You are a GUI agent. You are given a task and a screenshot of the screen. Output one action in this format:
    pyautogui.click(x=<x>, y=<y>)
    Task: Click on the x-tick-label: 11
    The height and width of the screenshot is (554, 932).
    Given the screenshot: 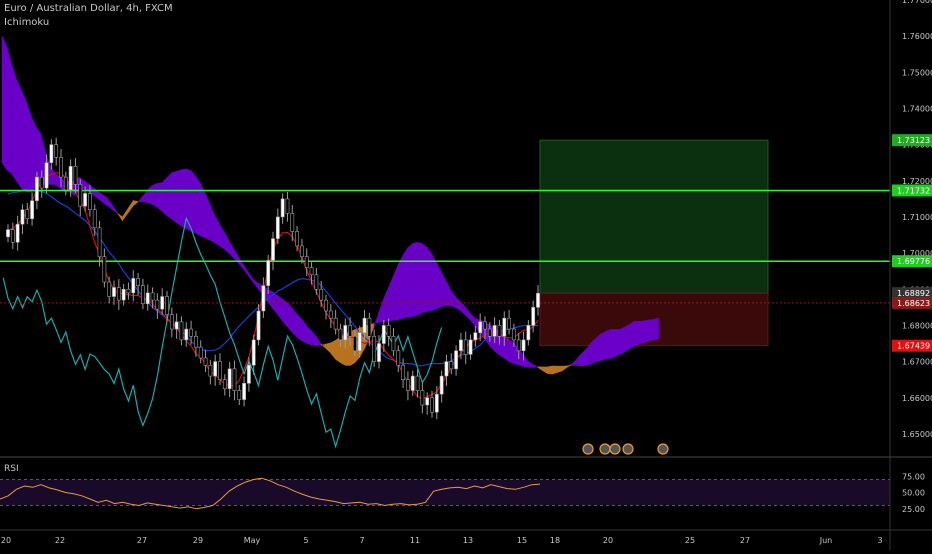 What is the action you would take?
    pyautogui.click(x=415, y=540)
    